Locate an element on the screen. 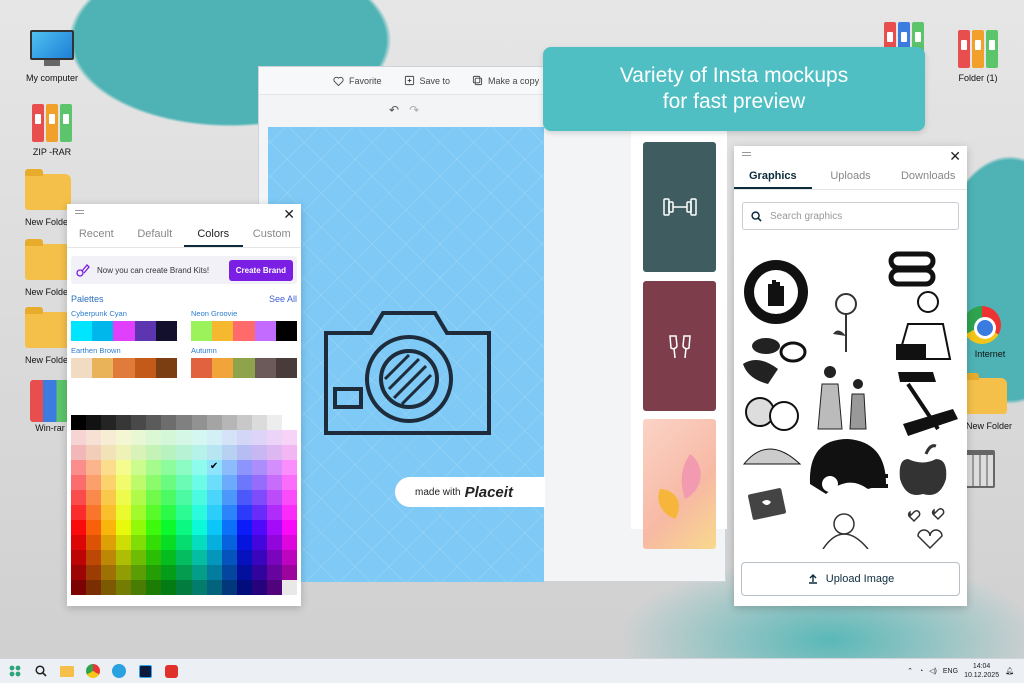 This screenshot has width=1024, height=683. photoshop-icon is located at coordinates (145, 671).